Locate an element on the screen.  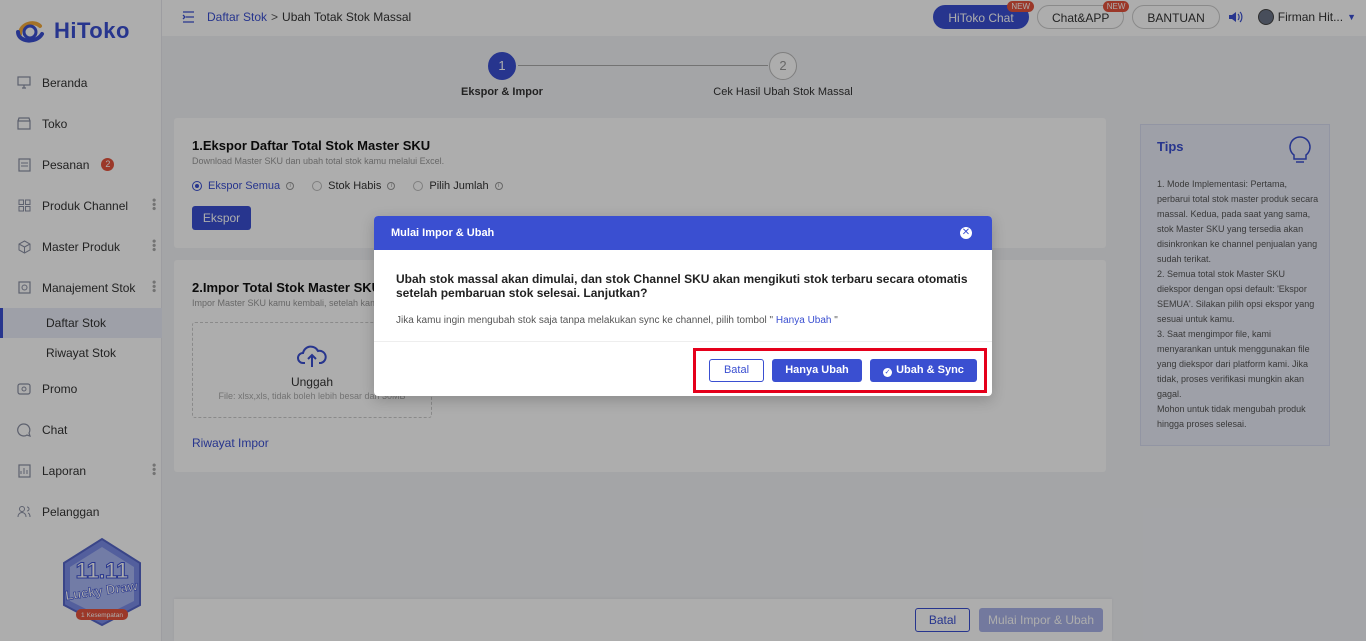
close-icon: ✕ is located at coordinates (966, 233).